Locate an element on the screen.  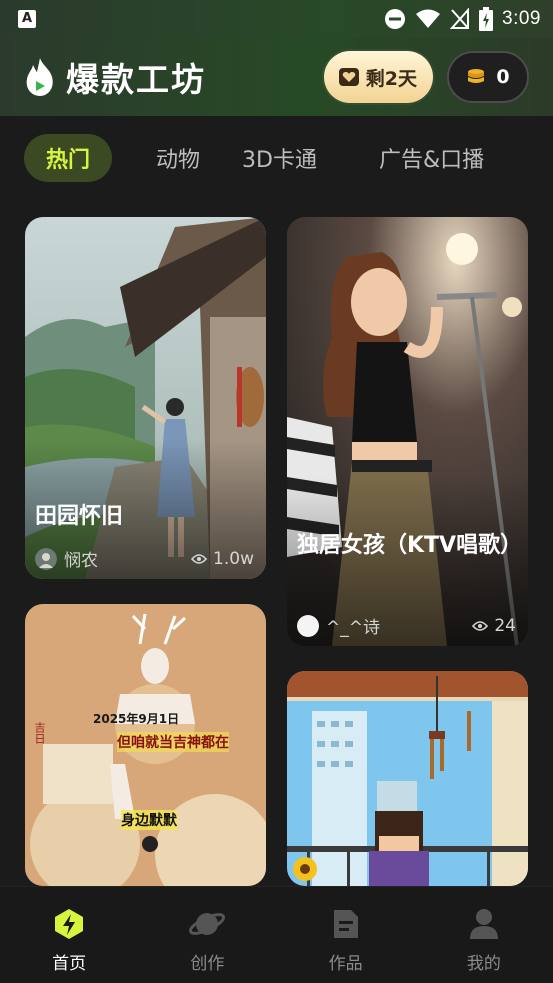
nav-works: 作品 is located at coordinates (346, 935).